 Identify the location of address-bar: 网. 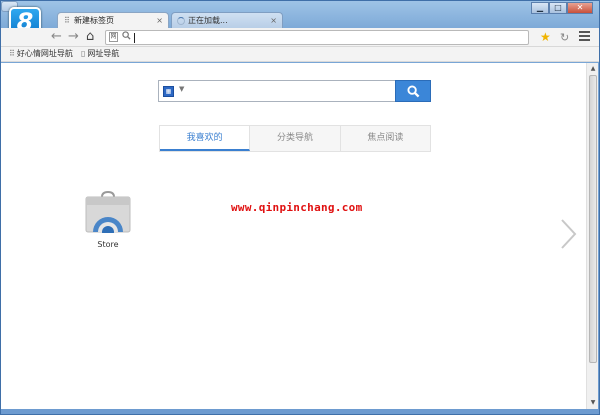
(317, 37).